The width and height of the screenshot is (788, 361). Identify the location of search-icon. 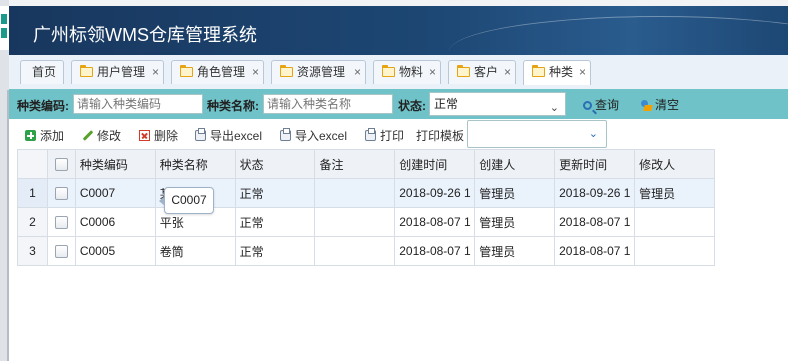
(587, 106).